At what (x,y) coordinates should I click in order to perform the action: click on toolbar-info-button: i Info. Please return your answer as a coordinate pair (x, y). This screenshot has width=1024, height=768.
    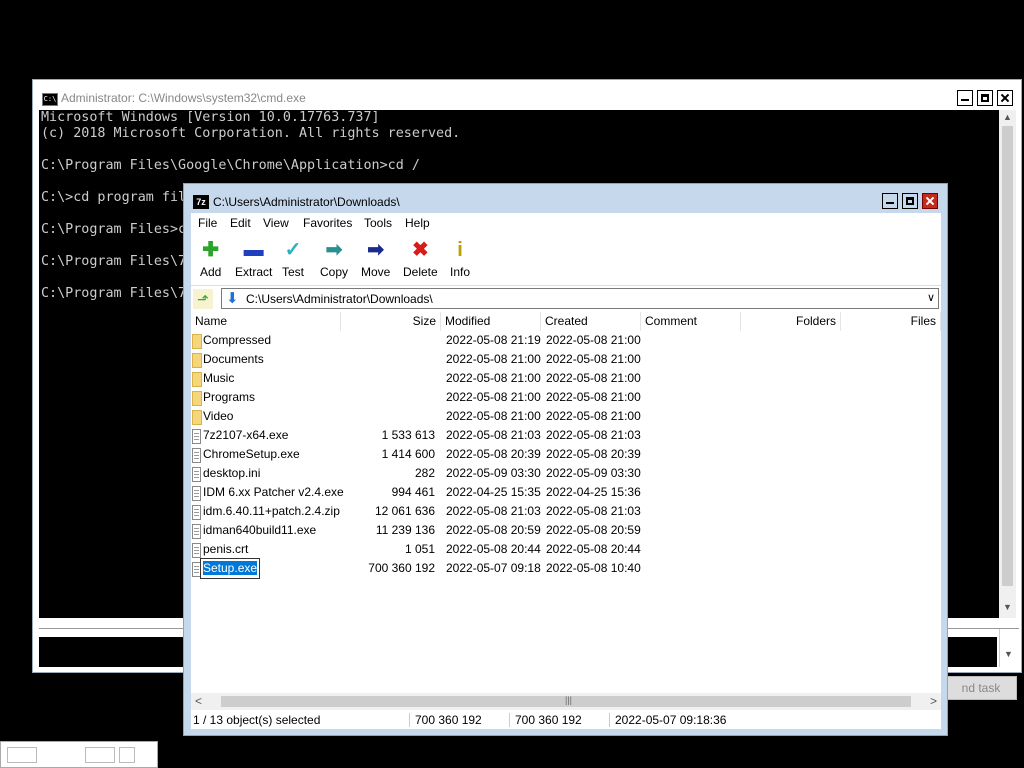
    Looking at the image, I should click on (460, 259).